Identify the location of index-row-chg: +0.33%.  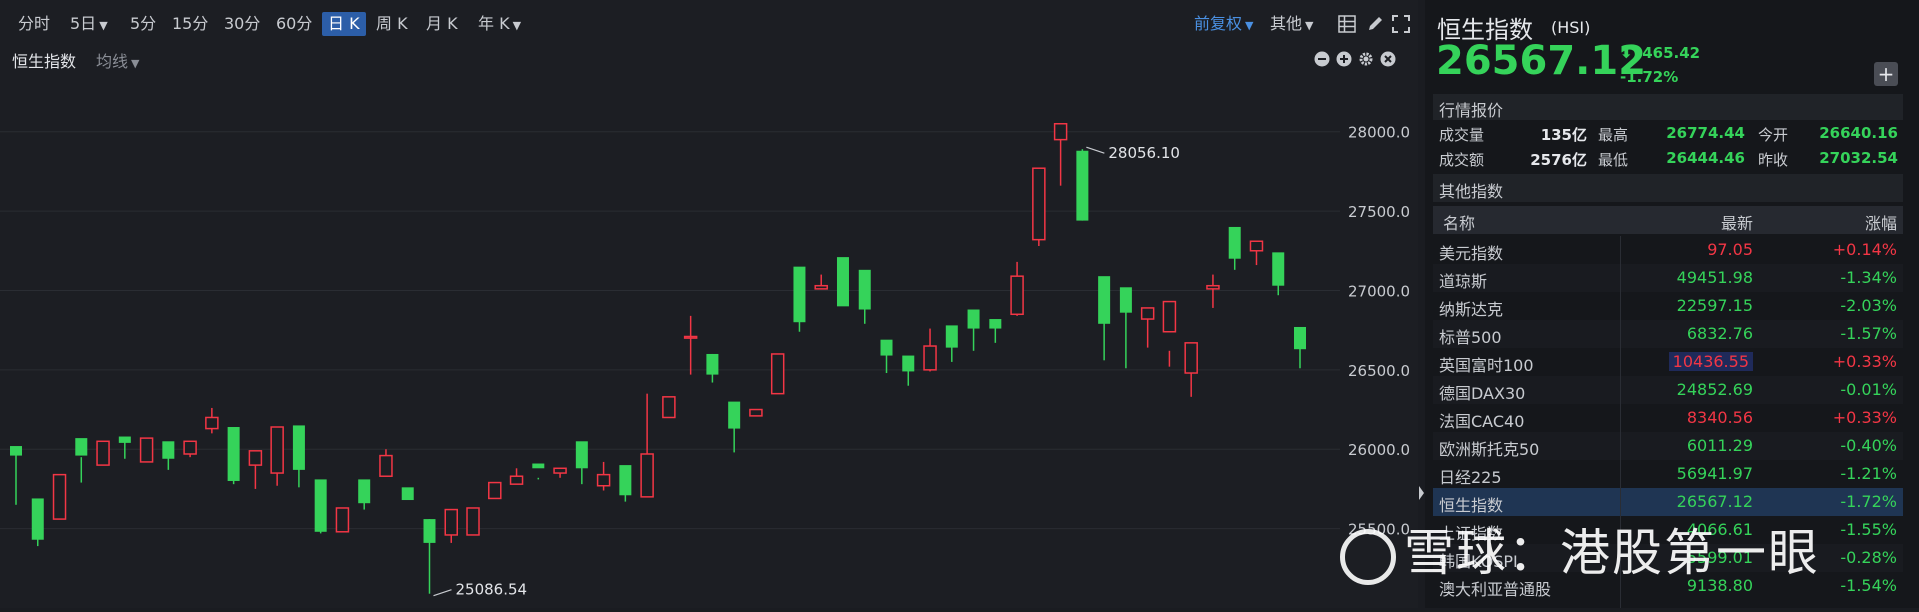
(1864, 417).